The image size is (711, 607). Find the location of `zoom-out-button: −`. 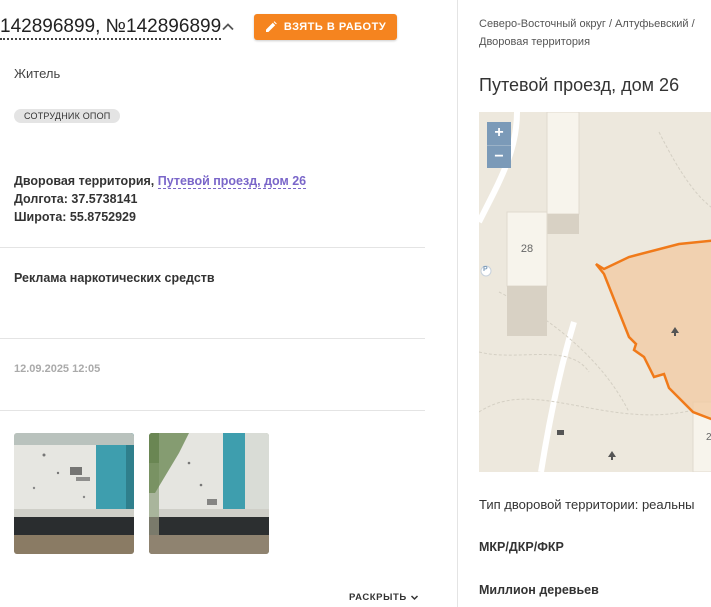

zoom-out-button: − is located at coordinates (499, 156).